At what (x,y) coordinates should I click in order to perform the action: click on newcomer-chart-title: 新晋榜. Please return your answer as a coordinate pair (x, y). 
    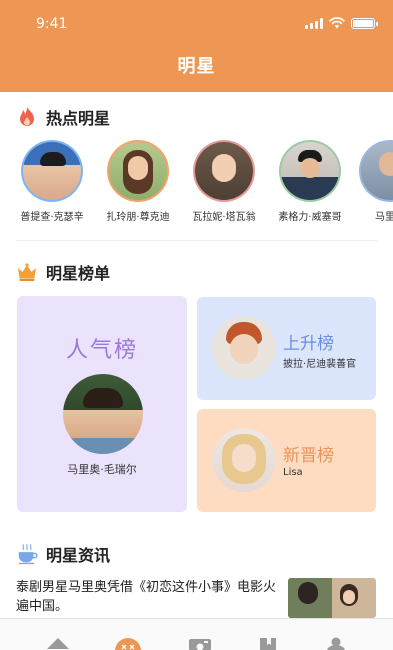
    Looking at the image, I should click on (308, 456).